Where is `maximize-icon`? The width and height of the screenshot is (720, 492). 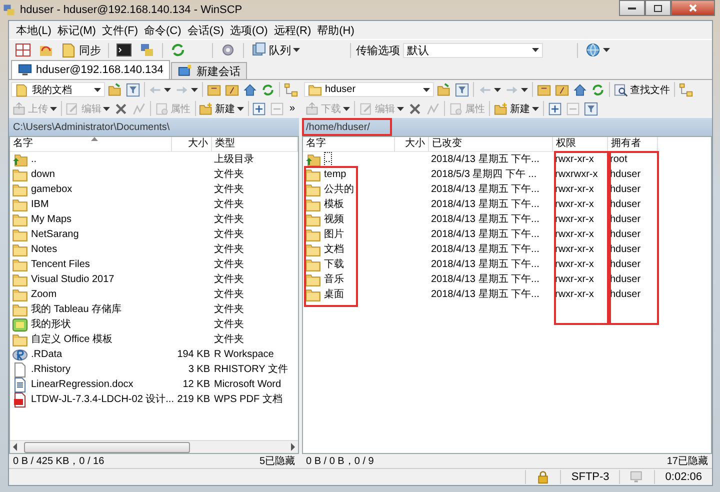
maximize-icon is located at coordinates (658, 8).